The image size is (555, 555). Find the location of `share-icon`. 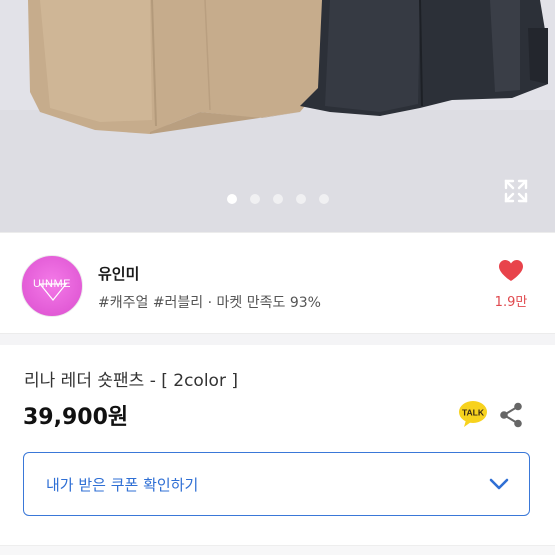

share-icon is located at coordinates (511, 415).